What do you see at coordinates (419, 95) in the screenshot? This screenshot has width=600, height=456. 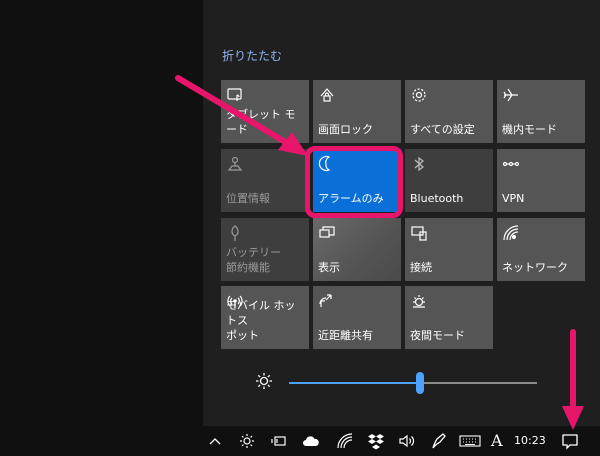 I see `gear-icon` at bounding box center [419, 95].